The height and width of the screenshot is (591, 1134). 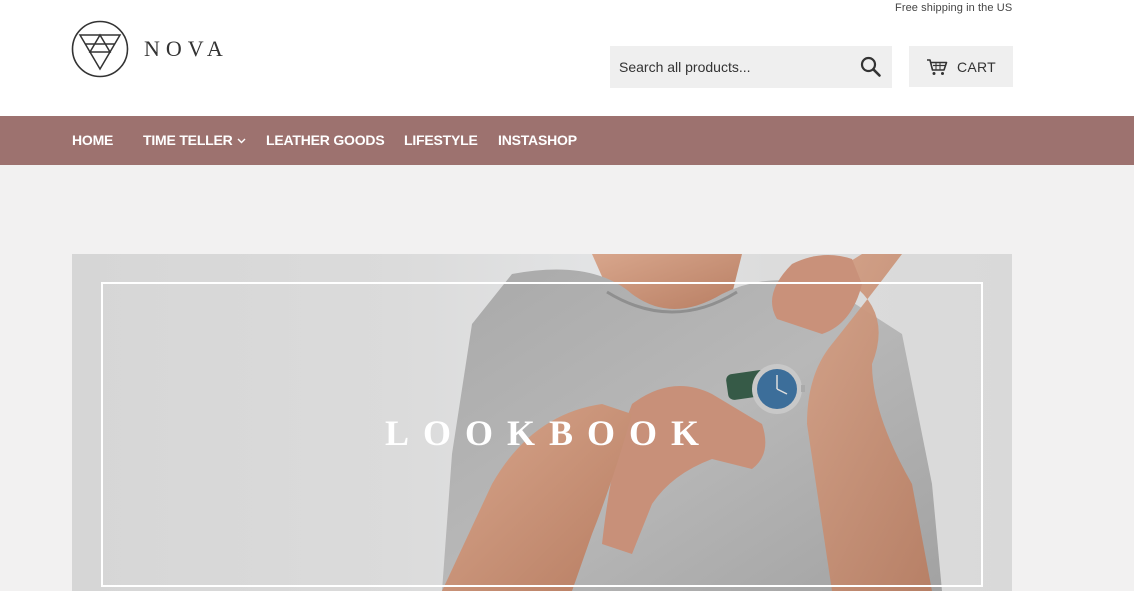 I want to click on search-box, so click(x=751, y=67).